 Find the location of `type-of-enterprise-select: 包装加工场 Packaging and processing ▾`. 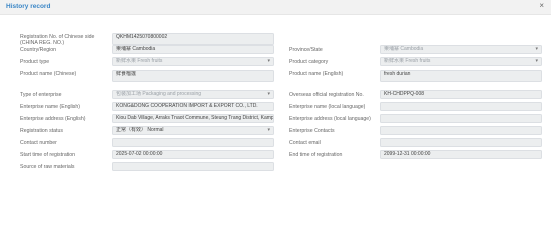

type-of-enterprise-select: 包装加工场 Packaging and processing ▾ is located at coordinates (193, 94).